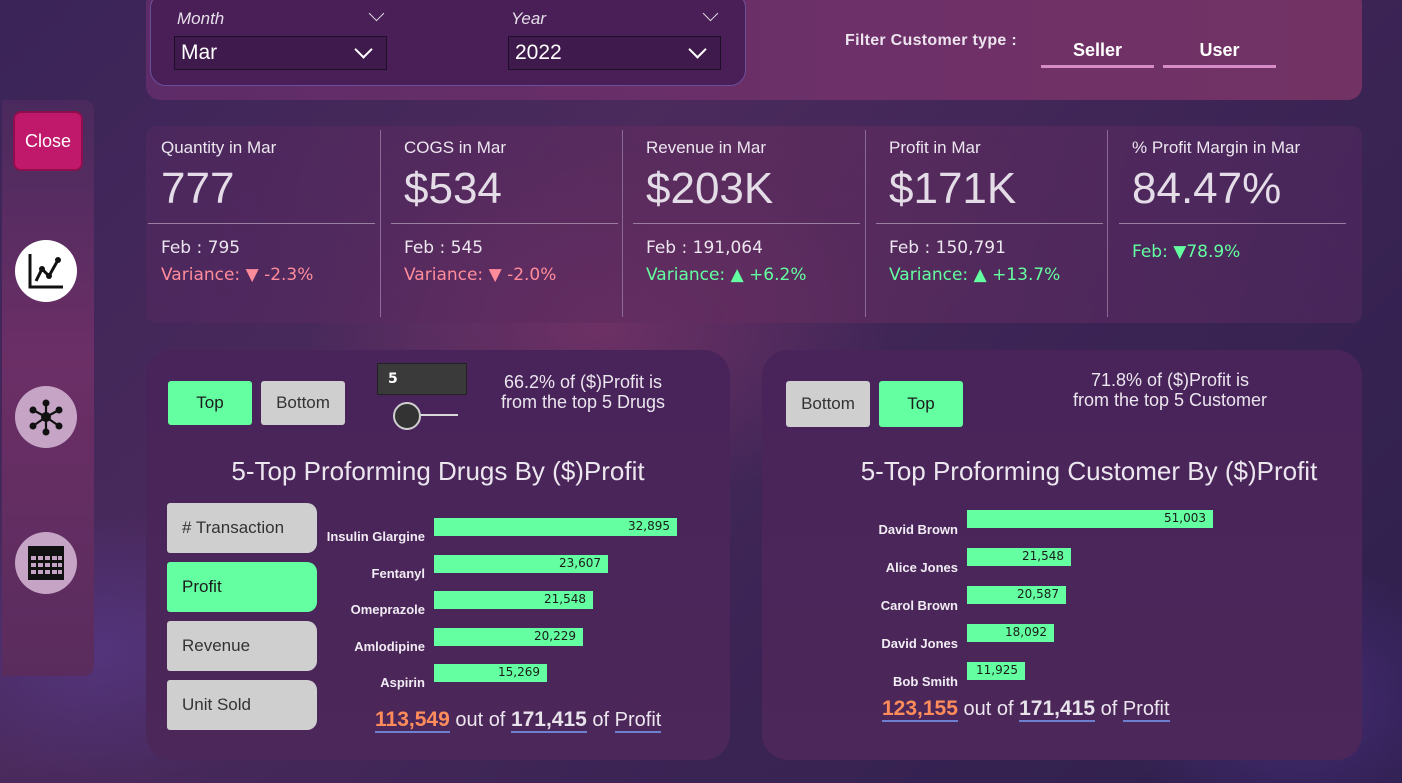 This screenshot has height=783, width=1402. I want to click on kpi-value: $171K, so click(953, 188).